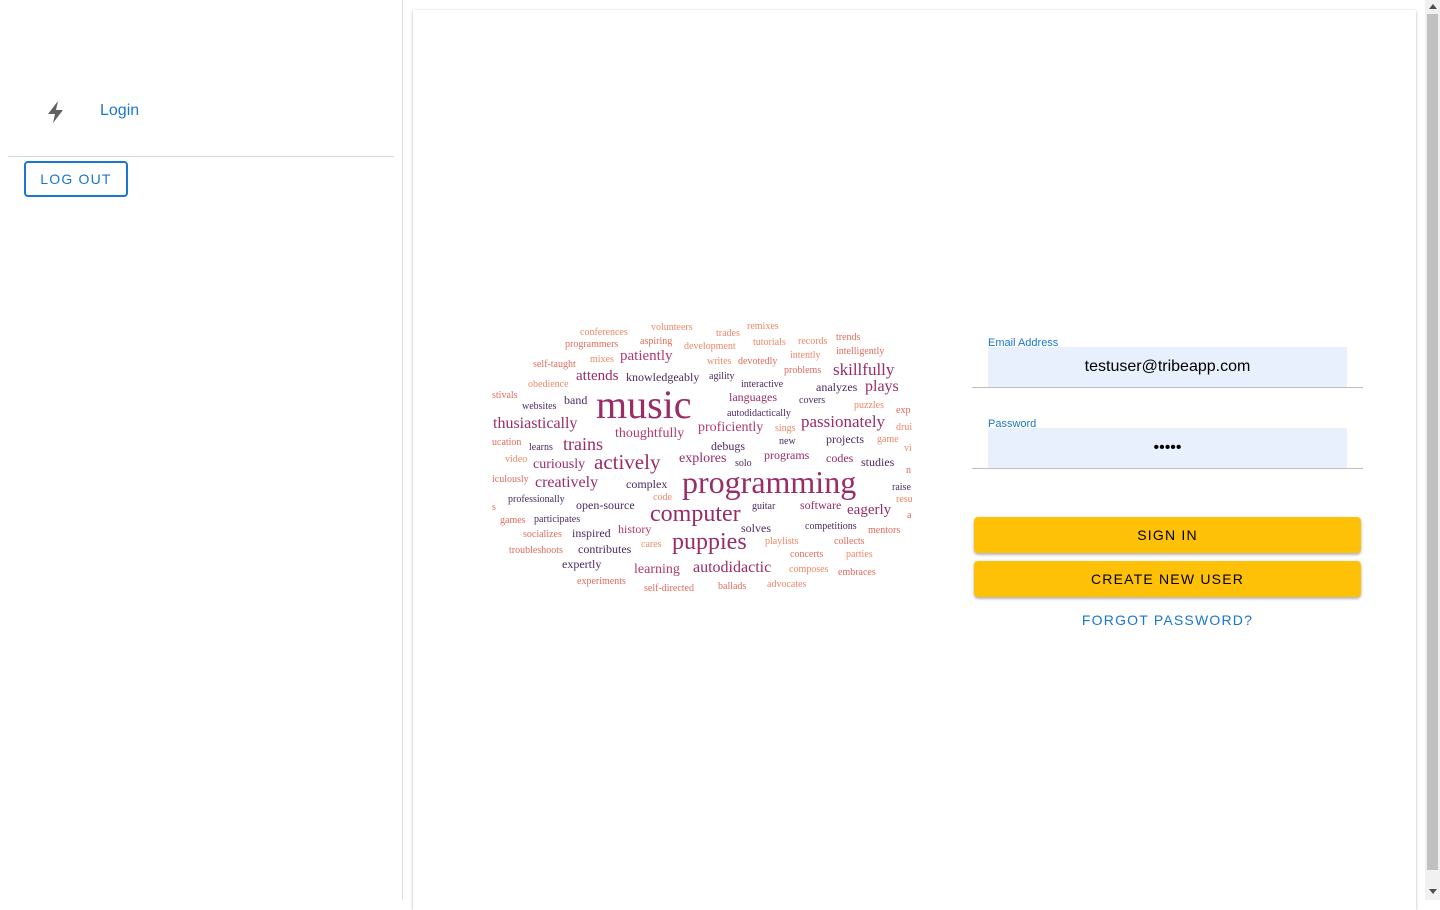  Describe the element at coordinates (657, 569) in the screenshot. I see `word-cloud-word: learning` at that location.